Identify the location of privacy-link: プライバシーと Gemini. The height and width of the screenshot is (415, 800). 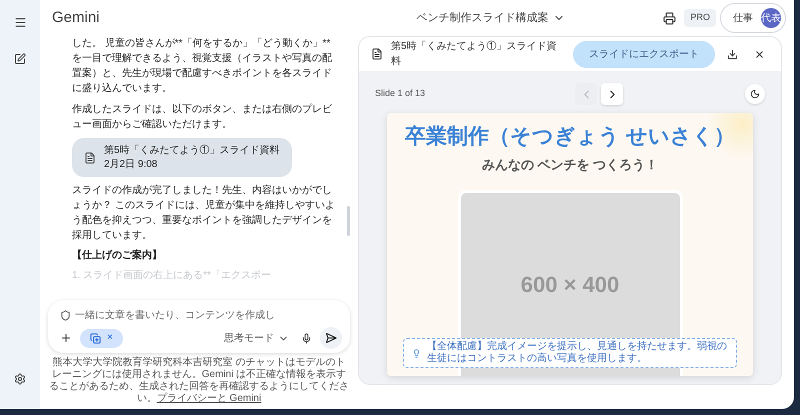
(209, 398).